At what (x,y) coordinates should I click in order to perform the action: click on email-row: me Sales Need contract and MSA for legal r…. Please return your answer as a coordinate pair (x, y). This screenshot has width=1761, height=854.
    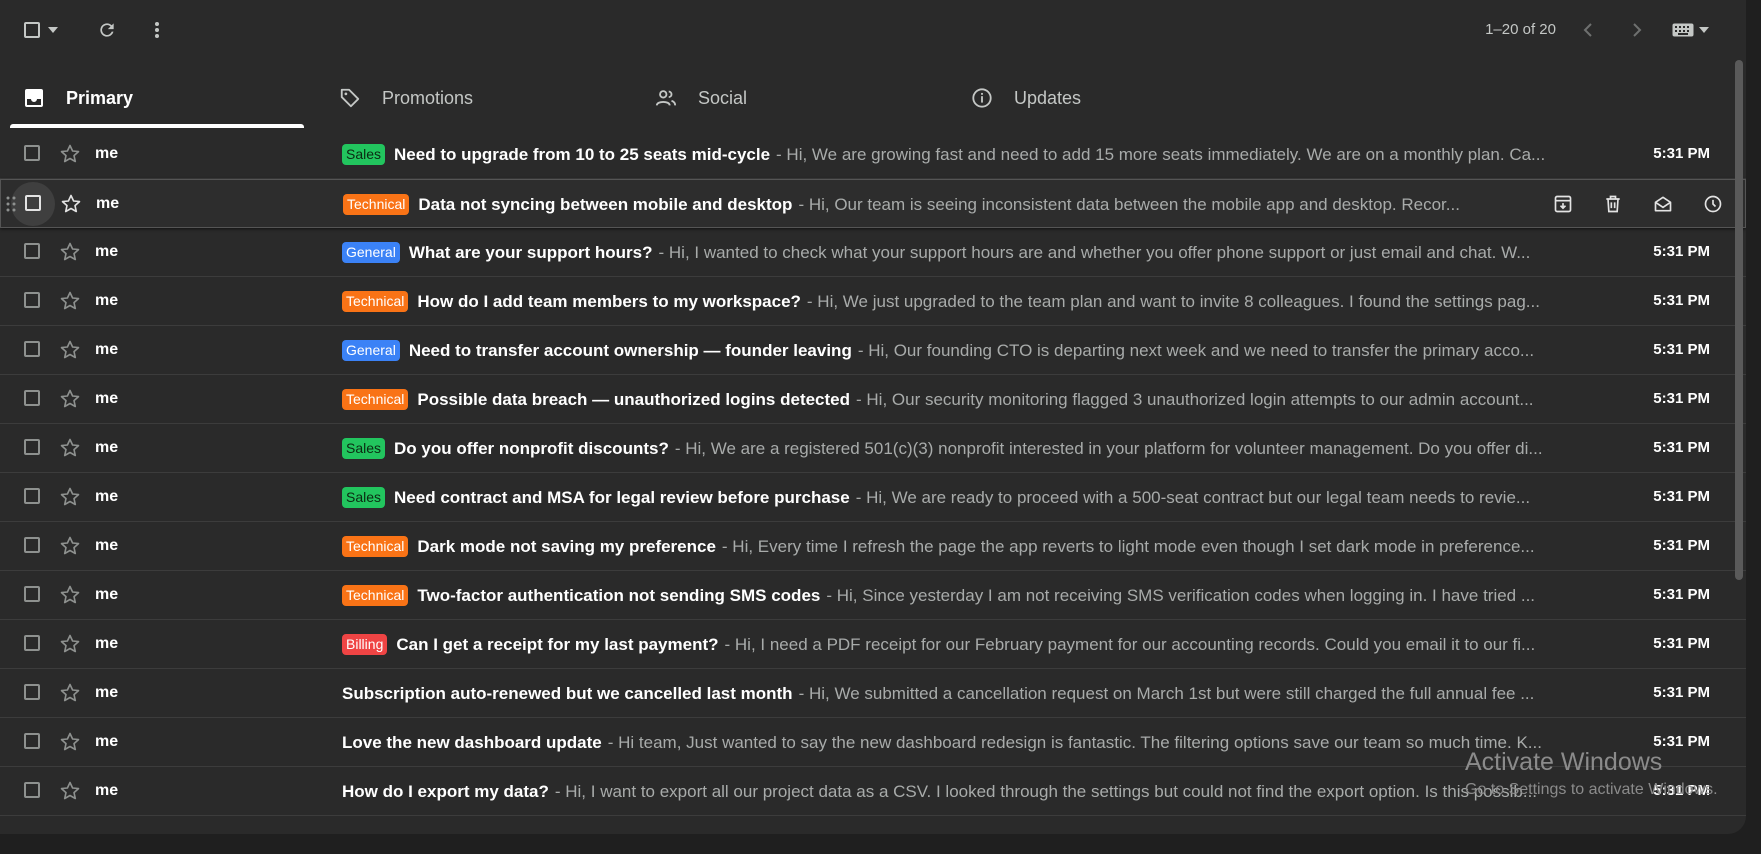
    Looking at the image, I should click on (873, 497).